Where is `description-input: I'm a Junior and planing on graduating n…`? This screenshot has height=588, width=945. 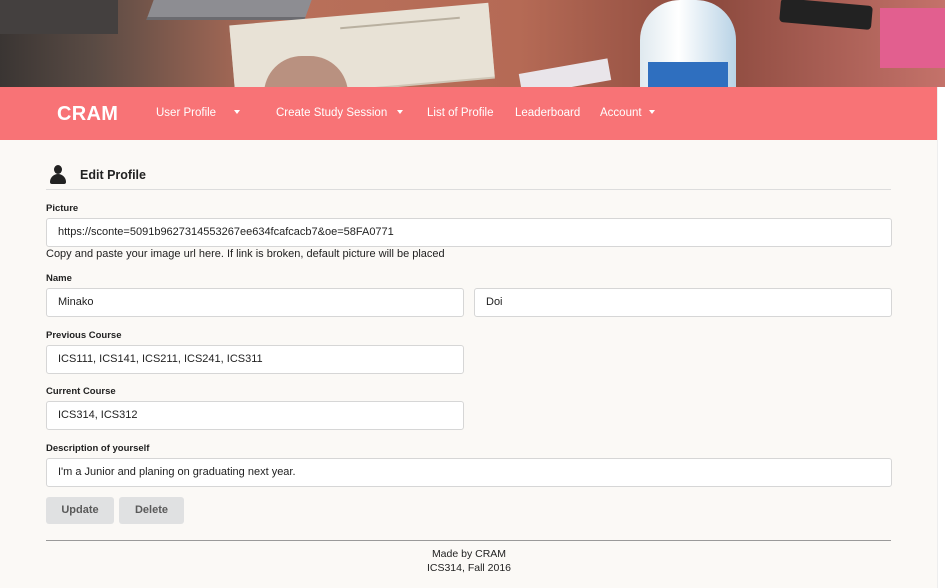
description-input: I'm a Junior and planing on graduating n… is located at coordinates (469, 472).